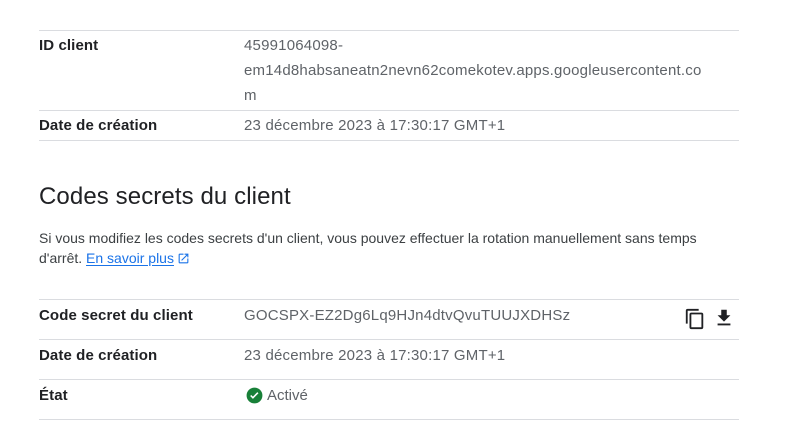 The image size is (785, 443). Describe the element at coordinates (294, 45) in the screenshot. I see `client-id-line: 45991064098-` at that location.